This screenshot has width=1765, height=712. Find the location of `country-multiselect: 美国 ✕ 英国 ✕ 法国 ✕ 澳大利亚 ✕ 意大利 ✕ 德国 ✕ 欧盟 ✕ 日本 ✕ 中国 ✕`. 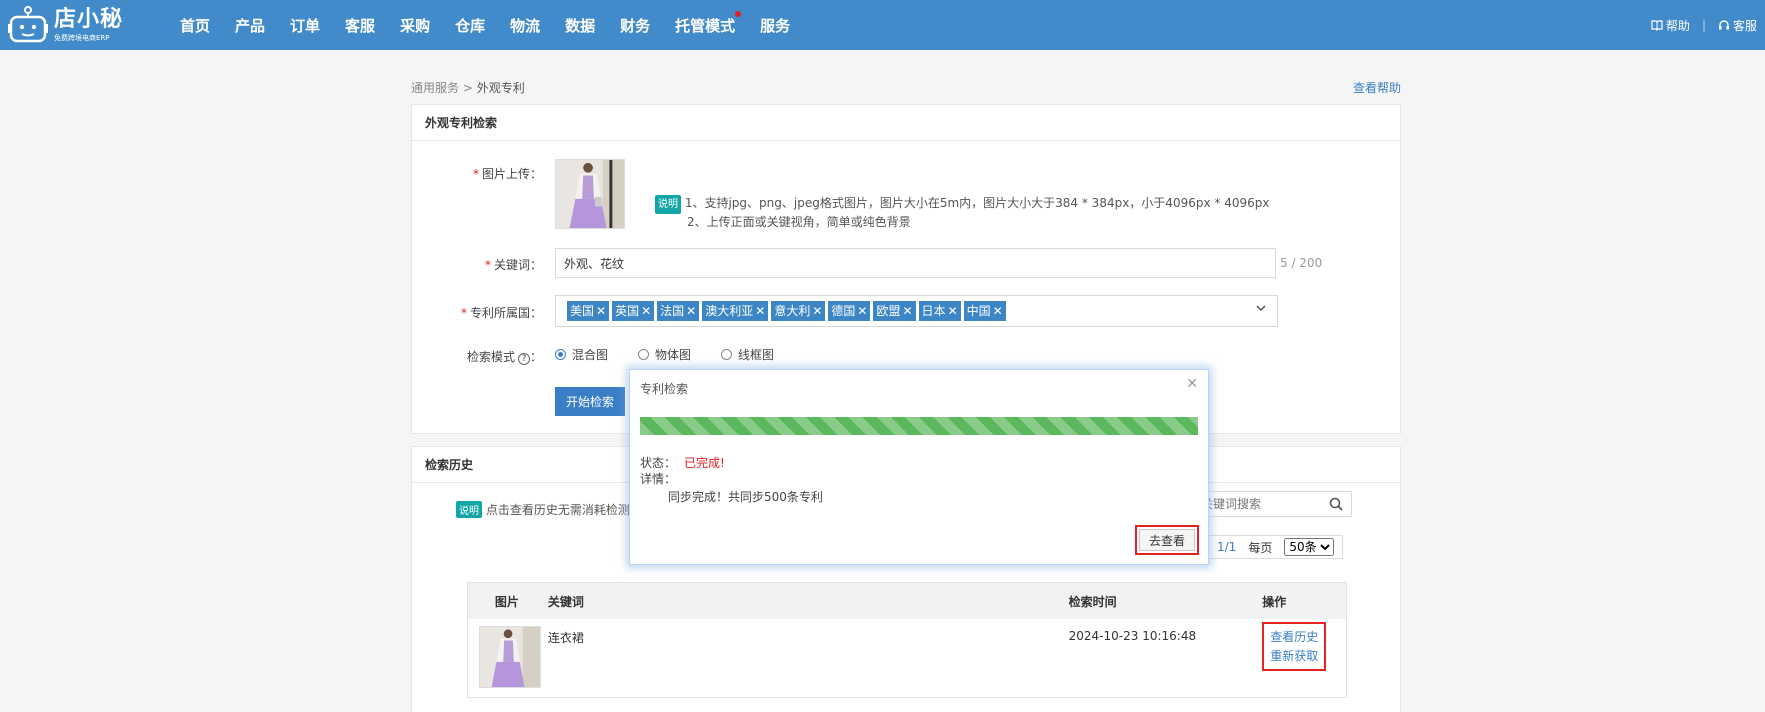

country-multiselect: 美国 ✕ 英国 ✕ 法国 ✕ 澳大利亚 ✕ 意大利 ✕ 德国 ✕ 欧盟 ✕ 日本 ✕ 中国 ✕ is located at coordinates (916, 311).